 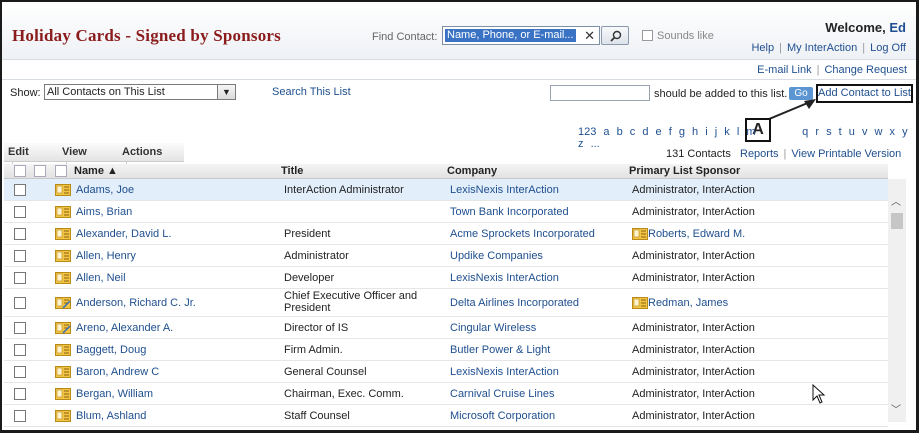 What do you see at coordinates (905, 132) in the screenshot?
I see `alpha-filter-y: y` at bounding box center [905, 132].